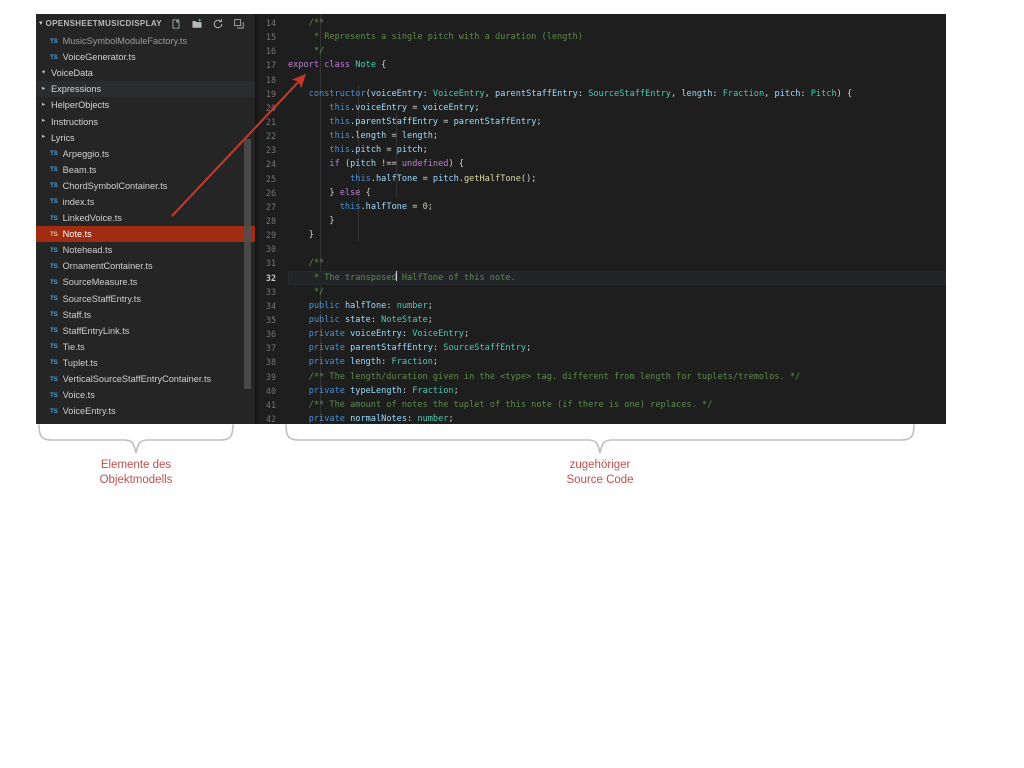  What do you see at coordinates (247, 264) in the screenshot?
I see `sidebar-scrollbar` at bounding box center [247, 264].